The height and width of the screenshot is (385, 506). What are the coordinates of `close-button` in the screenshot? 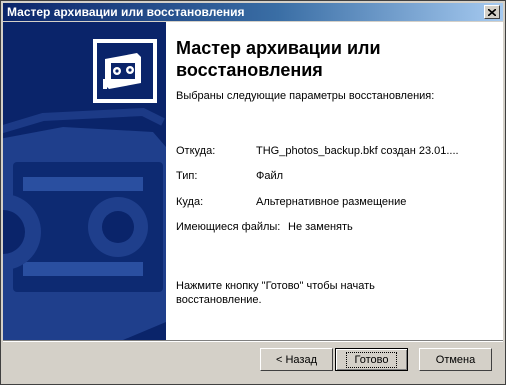 It's located at (492, 12).